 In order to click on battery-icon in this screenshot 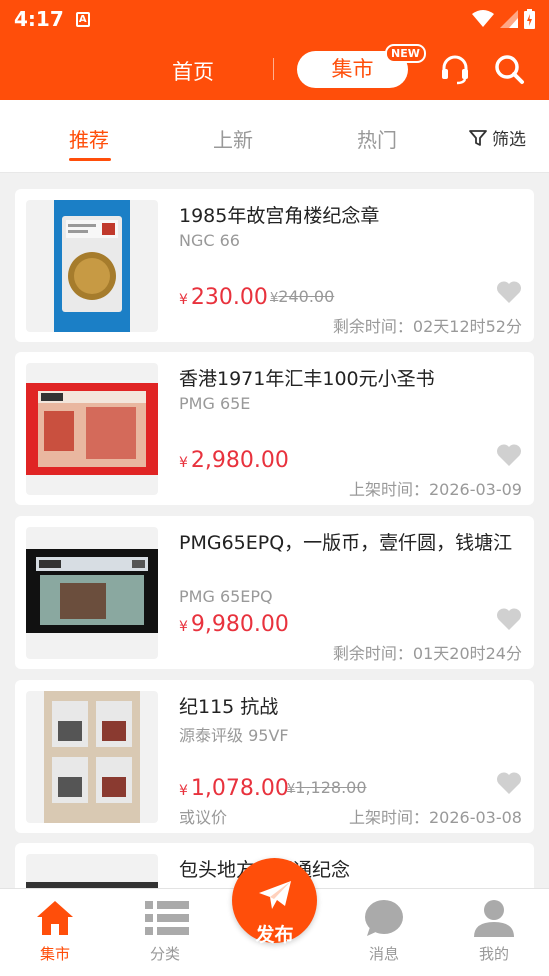, I will do `click(529, 19)`.